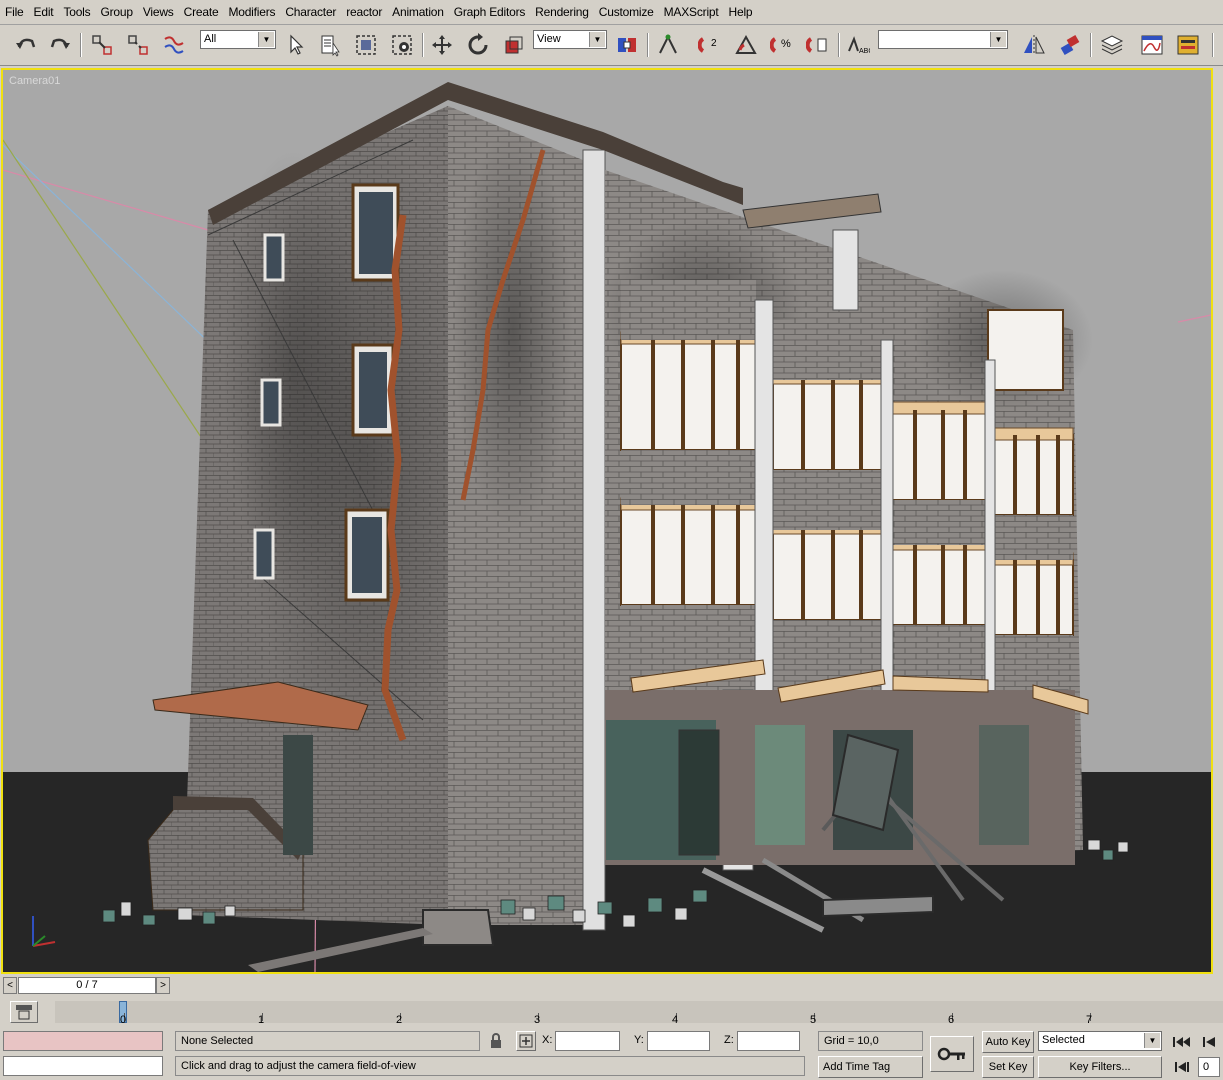 The image size is (1223, 1080). What do you see at coordinates (102, 45) in the screenshot?
I see `select-and-link-icon` at bounding box center [102, 45].